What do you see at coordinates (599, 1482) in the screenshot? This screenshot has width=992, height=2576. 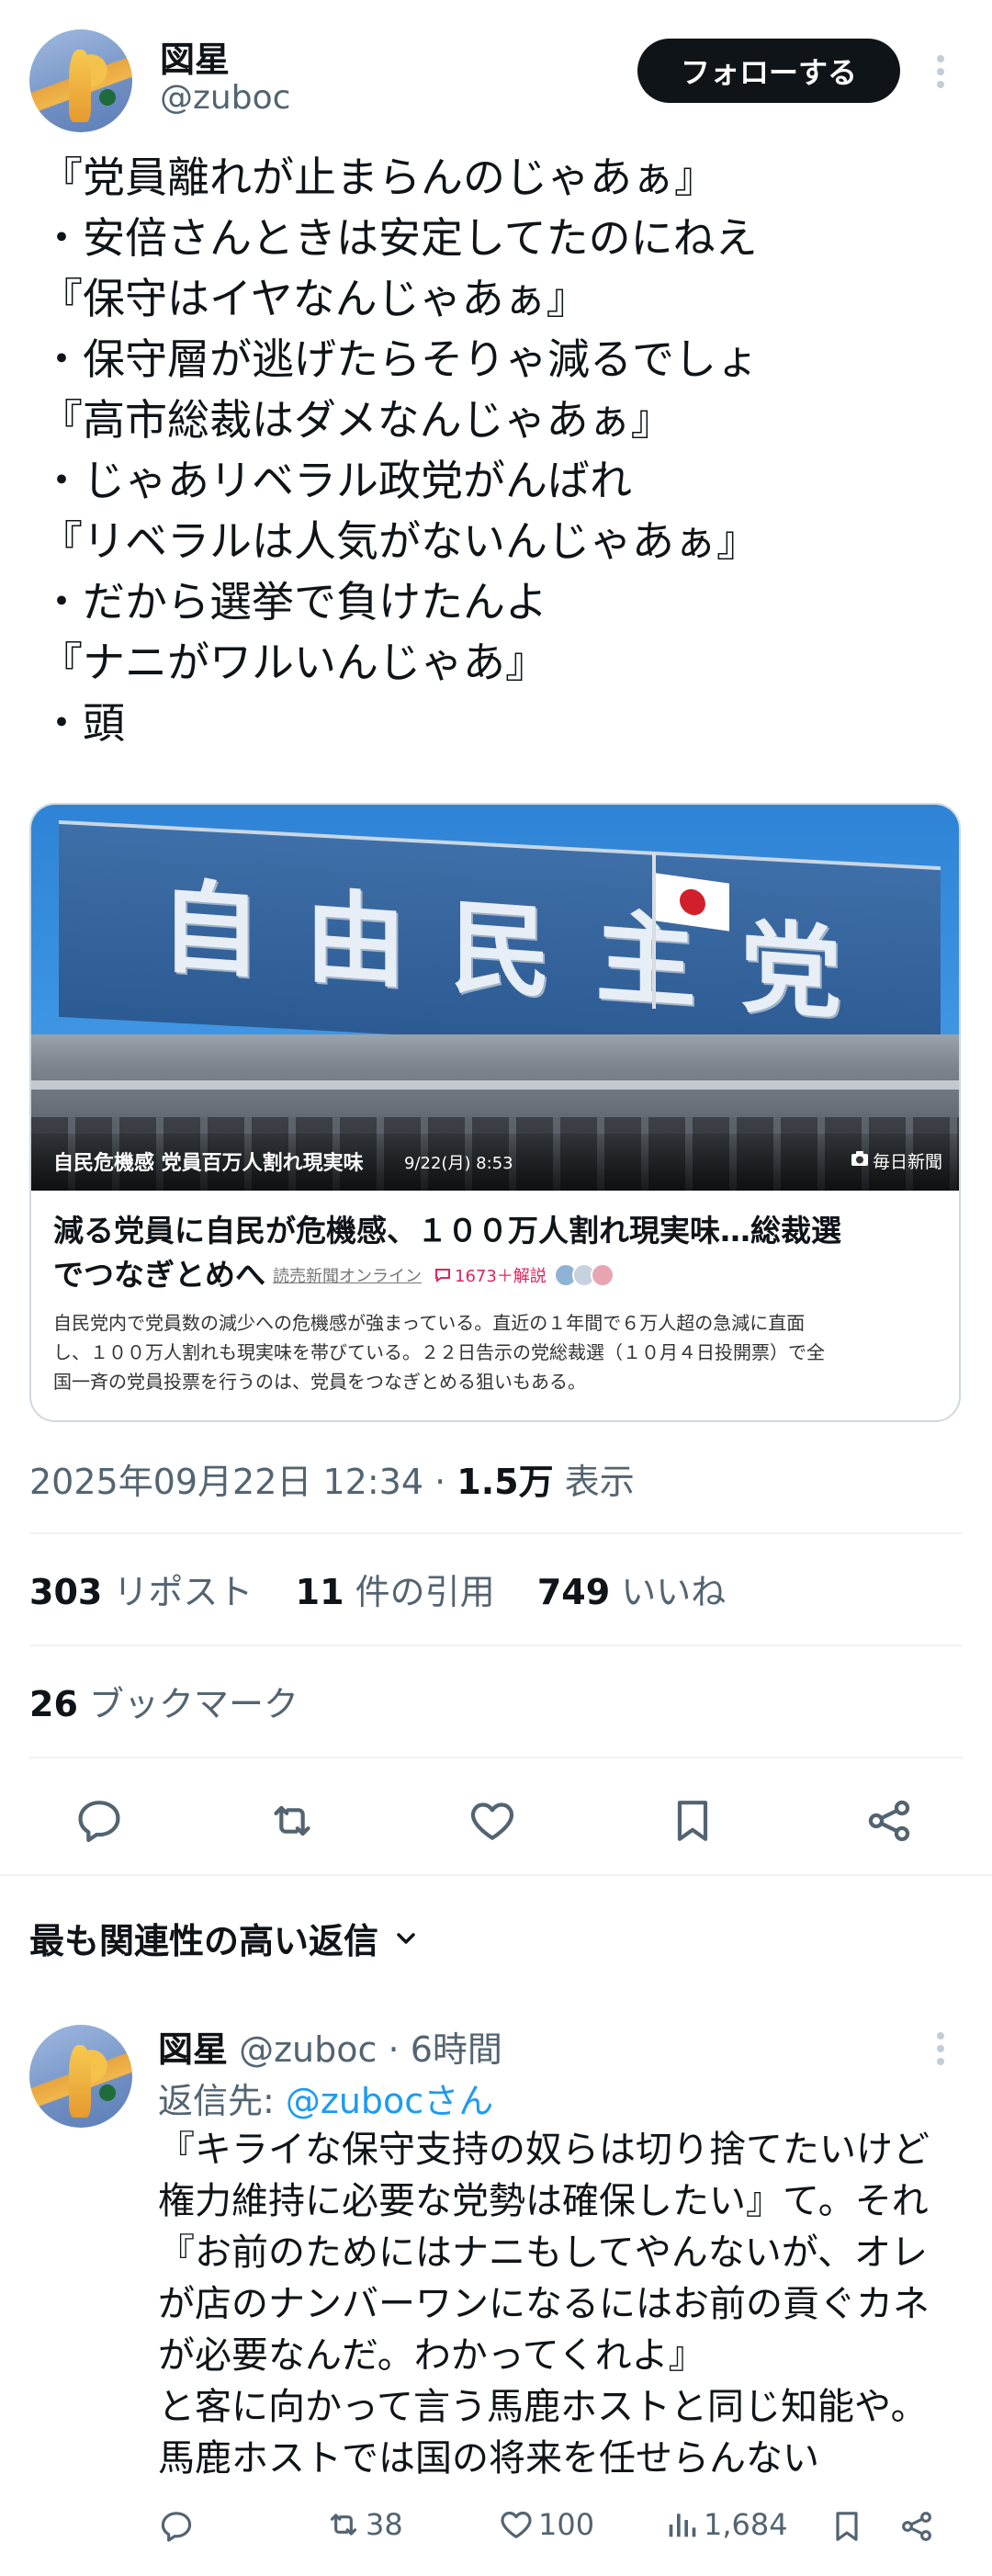 I see `views-label: 表示` at bounding box center [599, 1482].